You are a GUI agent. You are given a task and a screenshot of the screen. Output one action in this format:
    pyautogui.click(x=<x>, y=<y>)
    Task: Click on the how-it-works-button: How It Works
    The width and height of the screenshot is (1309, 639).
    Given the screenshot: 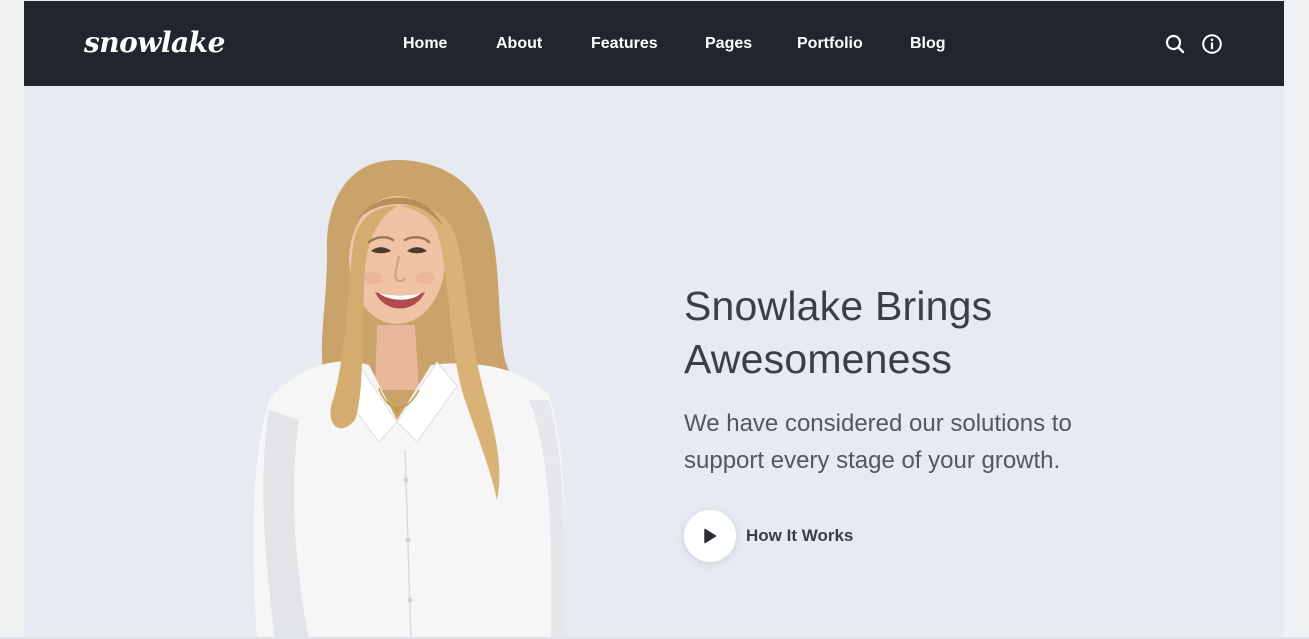 What is the action you would take?
    pyautogui.click(x=768, y=536)
    